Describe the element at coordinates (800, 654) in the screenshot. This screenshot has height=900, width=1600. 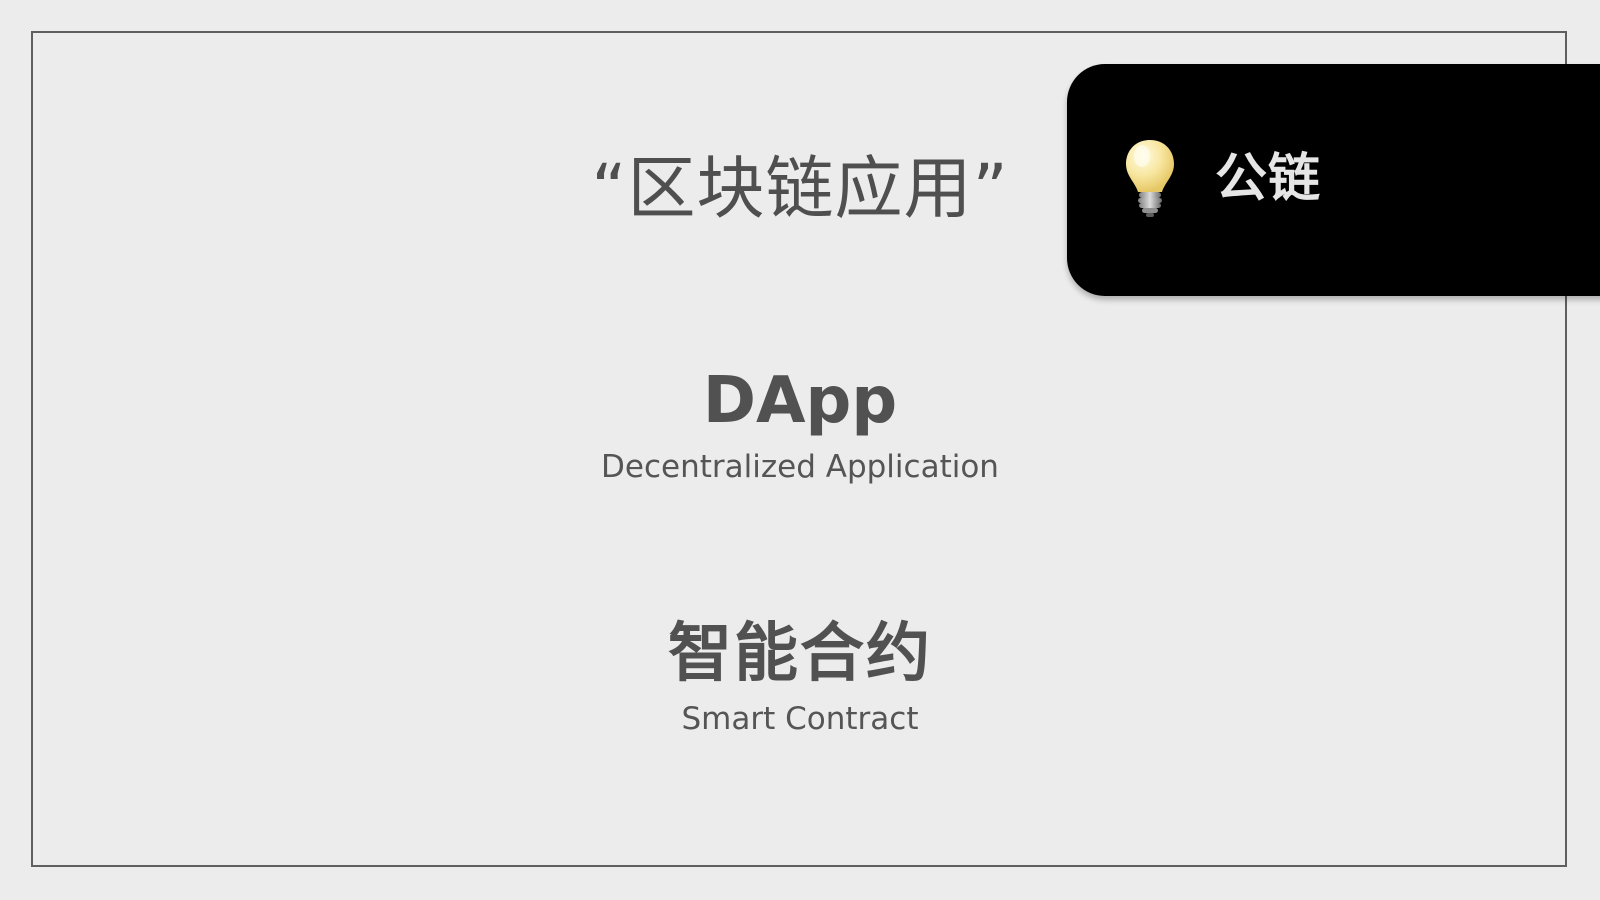
I see `smart-contract-term: 智能合约` at that location.